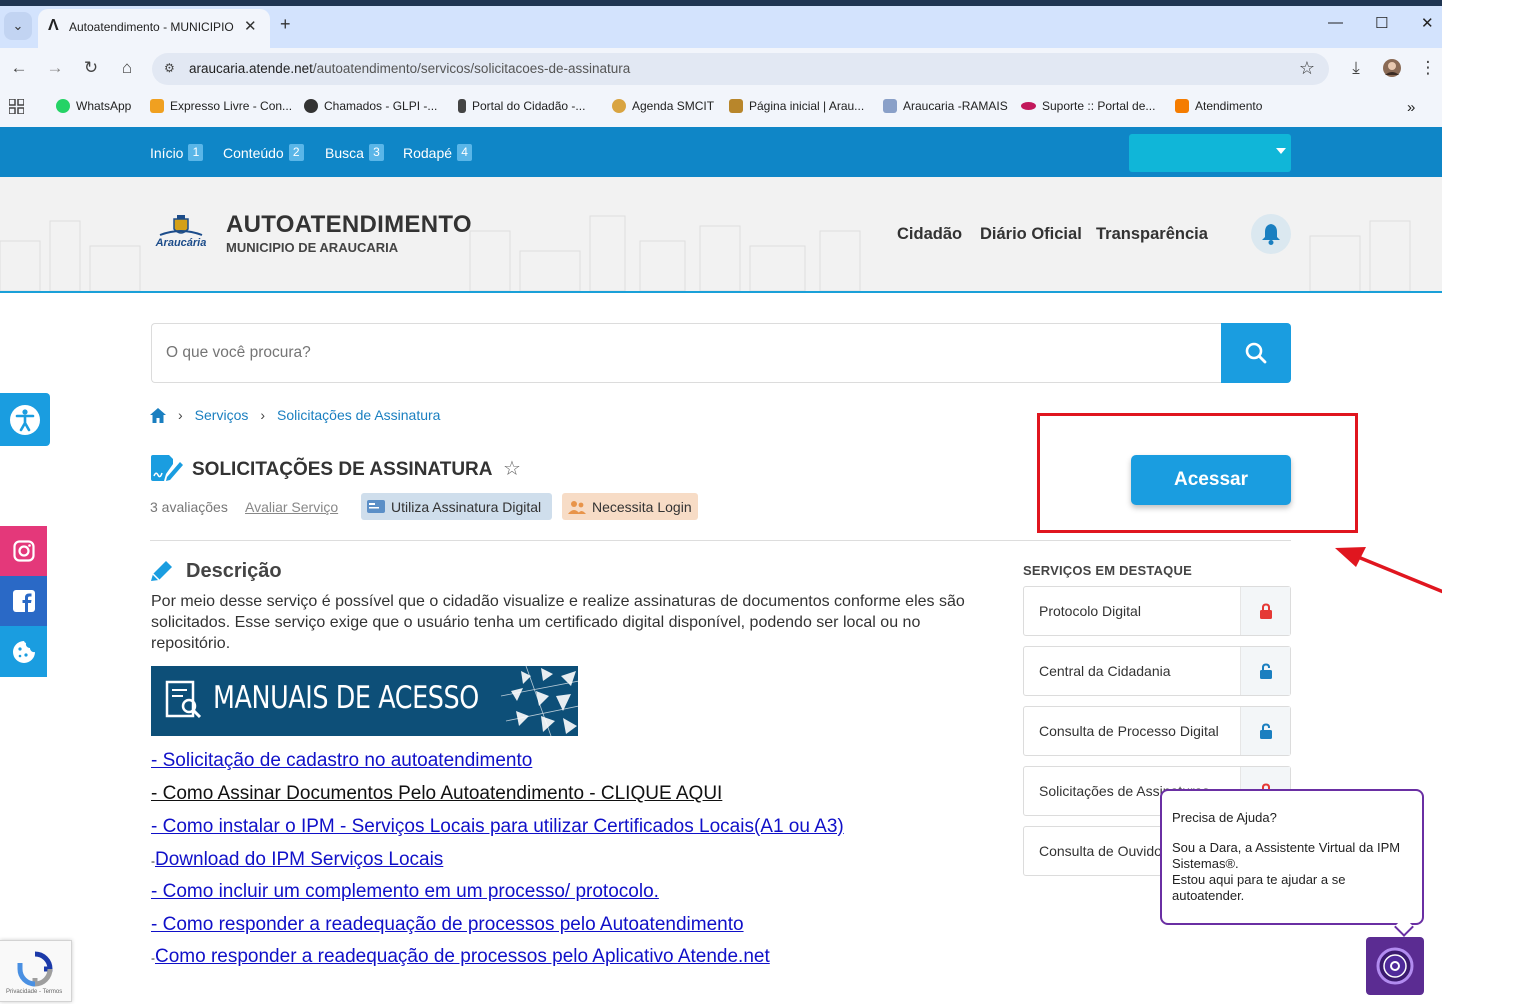 The width and height of the screenshot is (1515, 1004). I want to click on portal-icon, so click(462, 106).